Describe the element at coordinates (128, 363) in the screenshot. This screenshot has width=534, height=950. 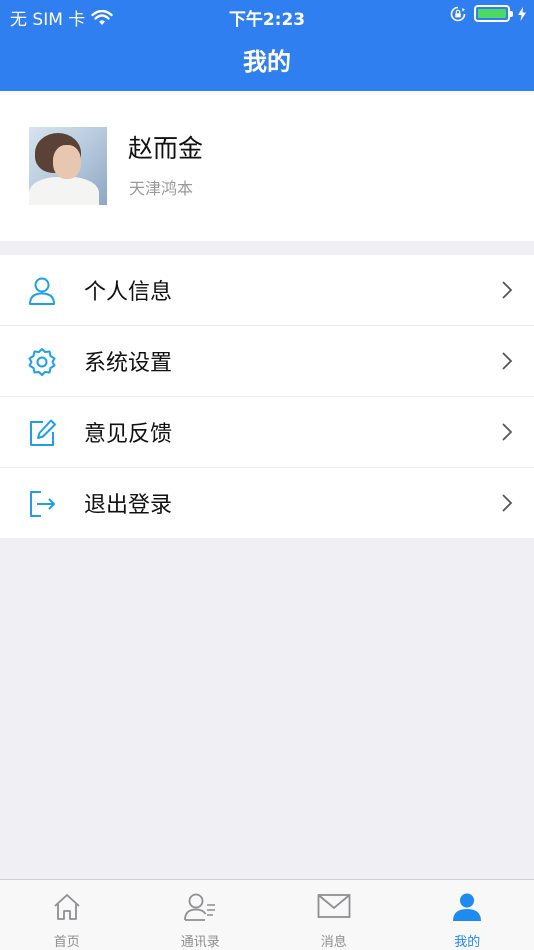
I see `menu-label: 系统设置` at that location.